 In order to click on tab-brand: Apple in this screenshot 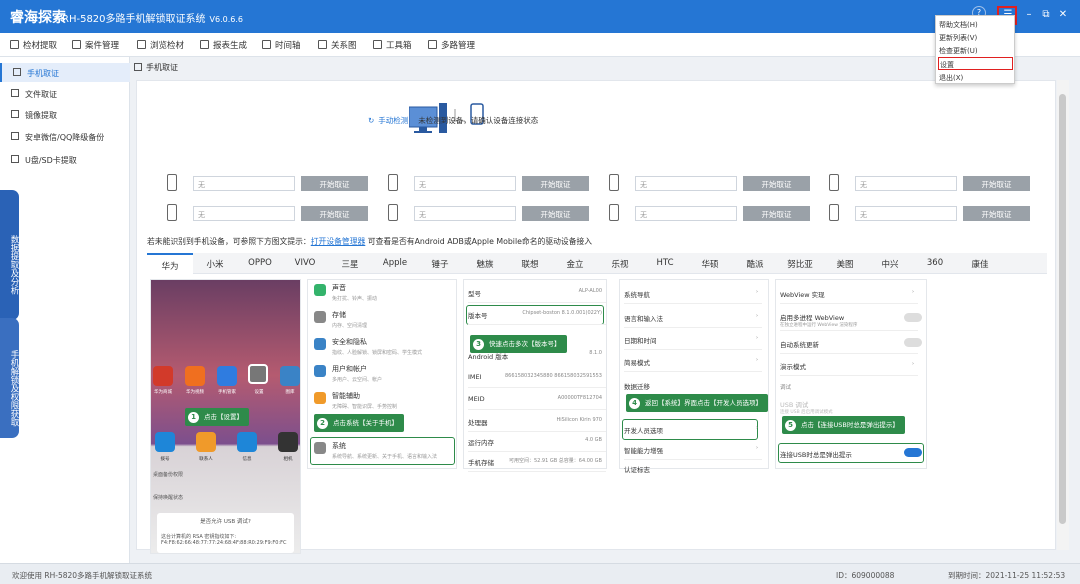, I will do `click(395, 263)`.